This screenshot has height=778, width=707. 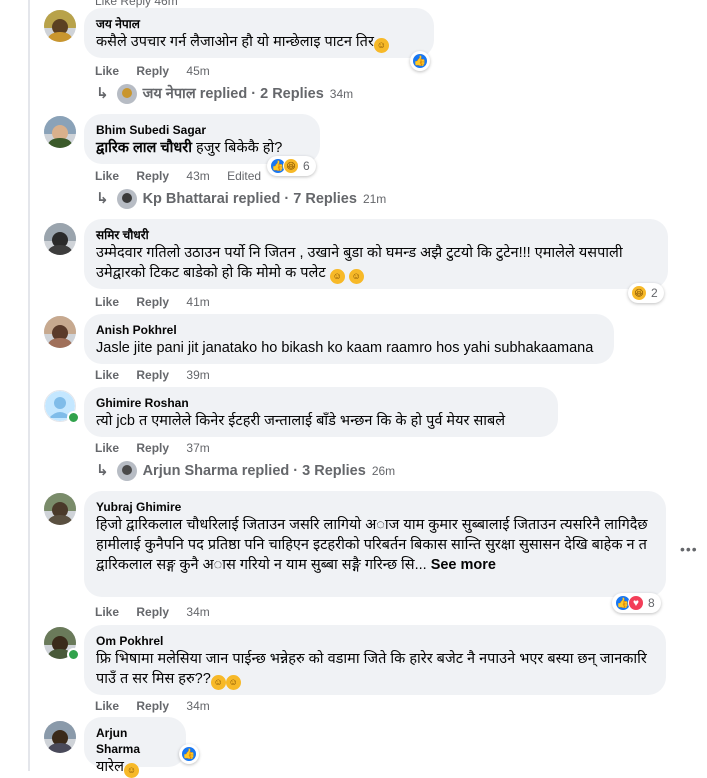 I want to click on edited-label: Edited, so click(x=244, y=176).